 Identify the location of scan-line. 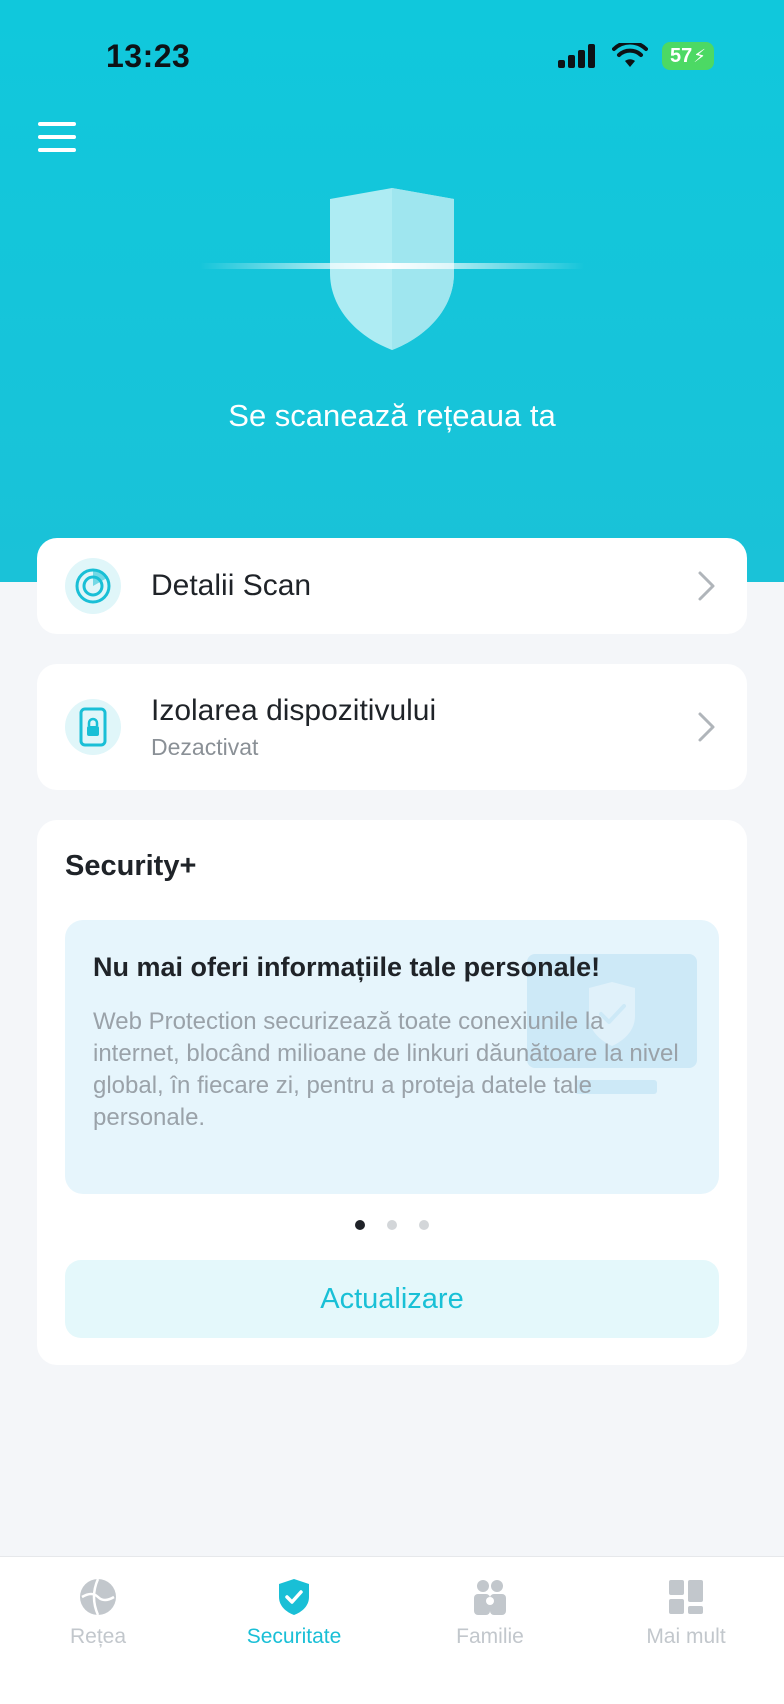
(392, 266).